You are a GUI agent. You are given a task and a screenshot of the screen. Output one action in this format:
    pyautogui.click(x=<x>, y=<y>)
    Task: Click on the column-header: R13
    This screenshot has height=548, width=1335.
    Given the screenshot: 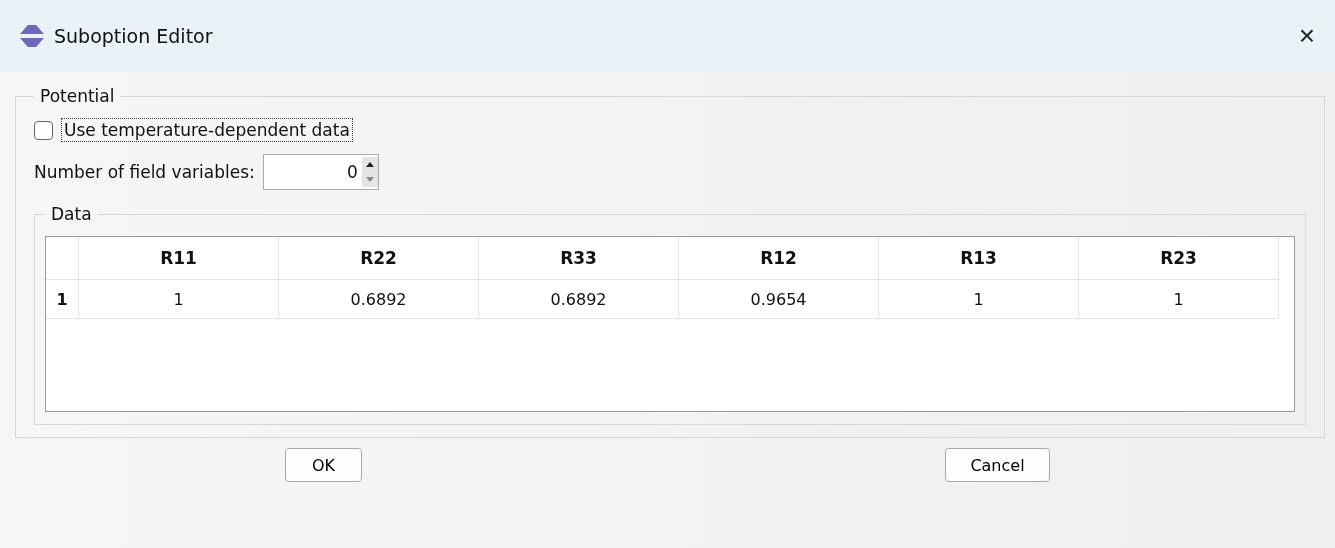 What is the action you would take?
    pyautogui.click(x=979, y=258)
    